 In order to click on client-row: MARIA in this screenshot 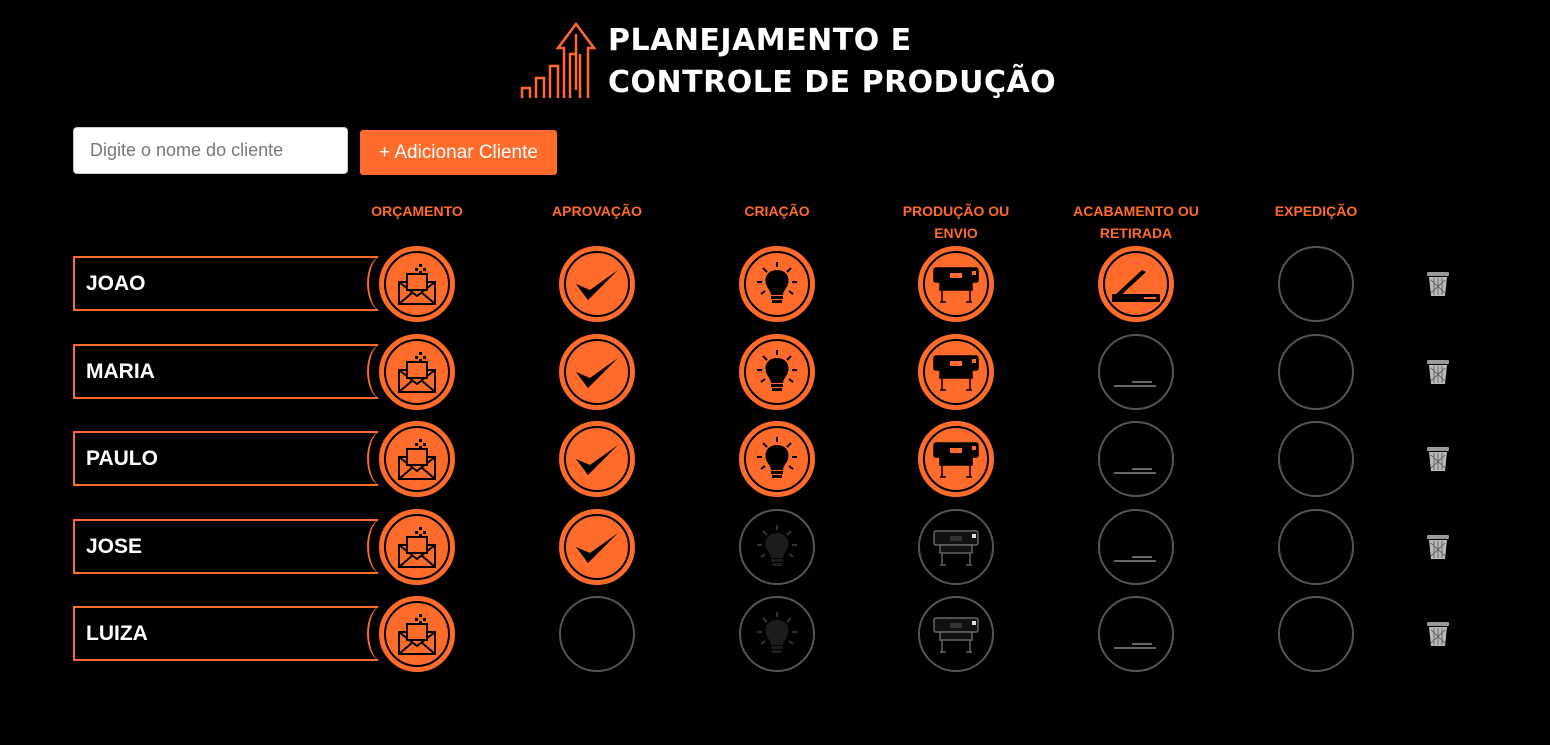, I will do `click(775, 370)`.